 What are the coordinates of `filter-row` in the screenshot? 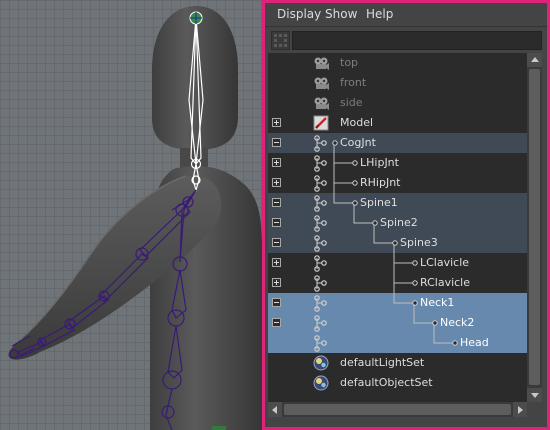 It's located at (406, 40).